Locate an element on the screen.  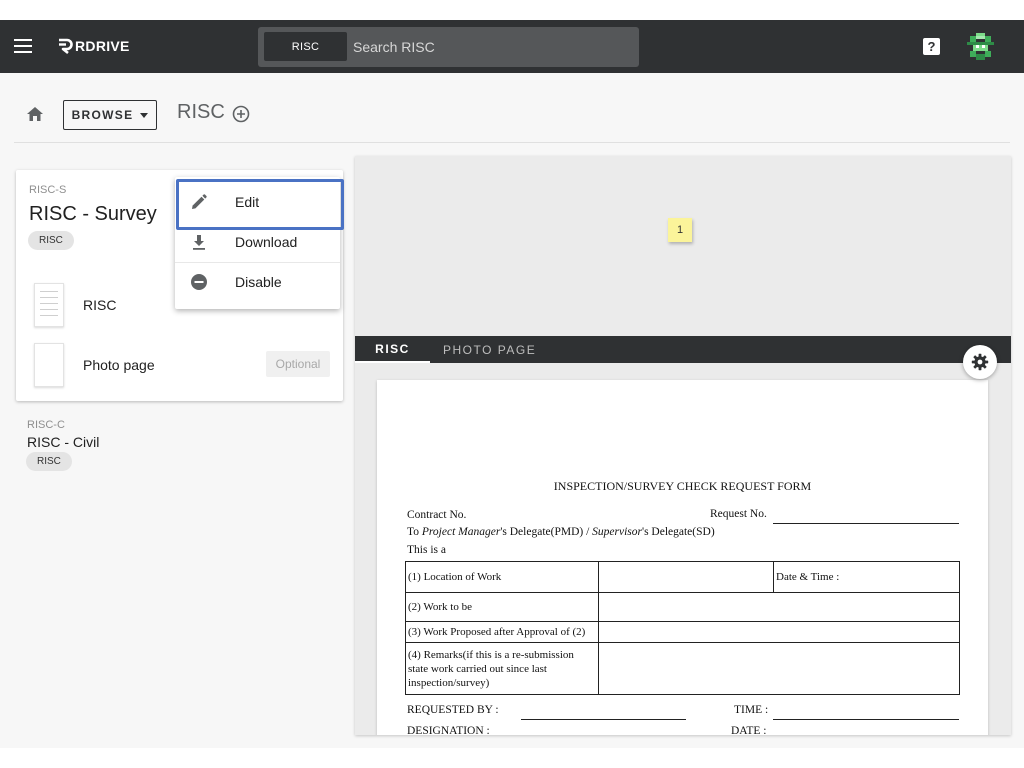
table-cell: (3) Work Proposed after Approval of (2) is located at coordinates (502, 632).